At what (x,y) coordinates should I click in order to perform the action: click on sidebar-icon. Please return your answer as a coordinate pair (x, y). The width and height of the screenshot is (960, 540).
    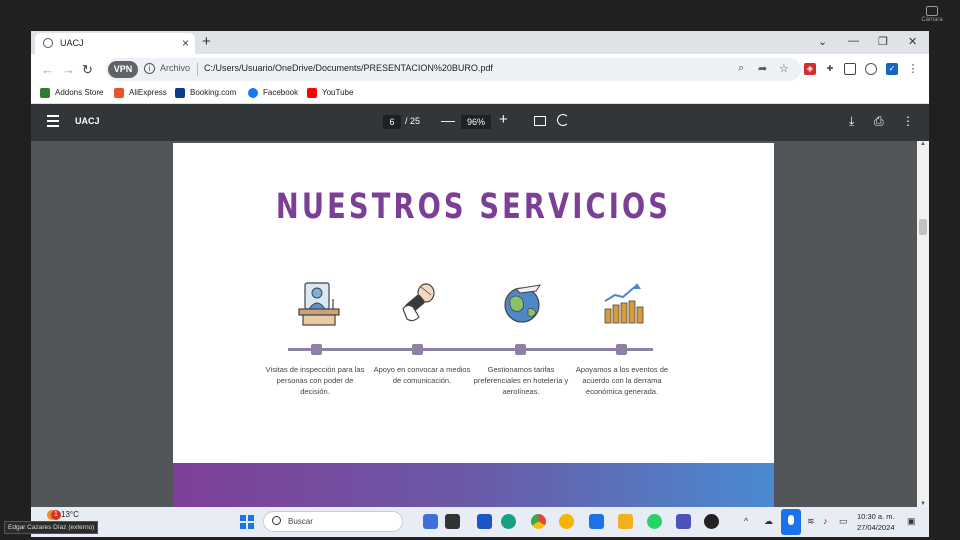
    Looking at the image, I should click on (850, 69).